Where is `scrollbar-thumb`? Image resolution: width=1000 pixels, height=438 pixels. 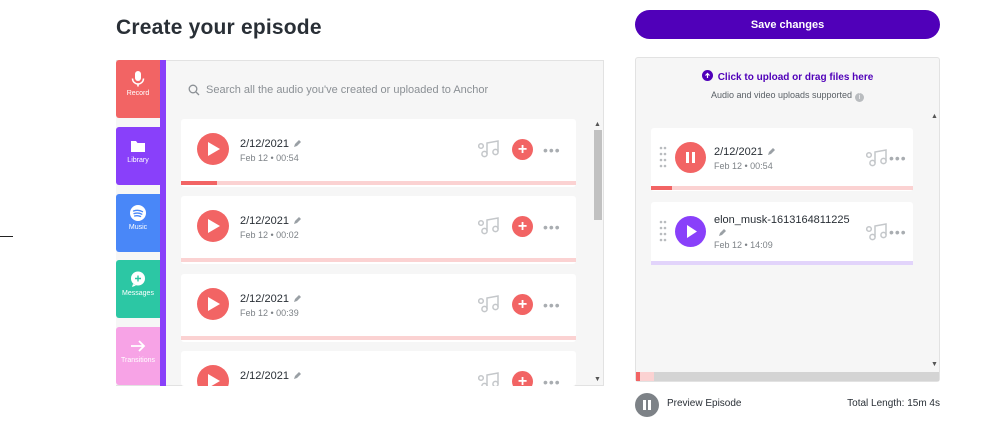 scrollbar-thumb is located at coordinates (598, 175).